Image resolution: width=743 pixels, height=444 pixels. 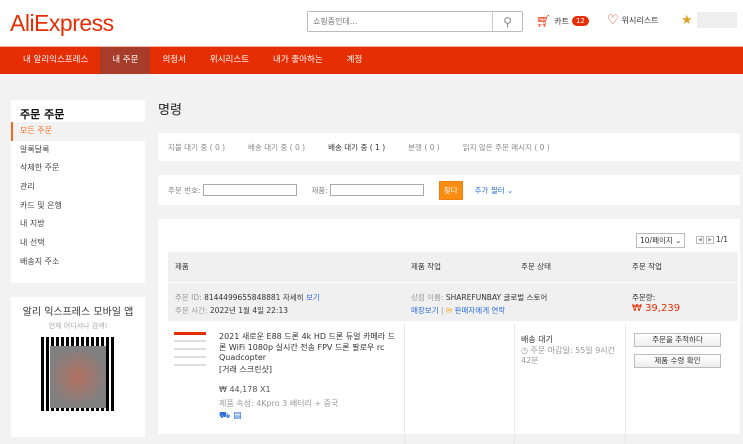 What do you see at coordinates (78, 326) in the screenshot?
I see `mobile-app-subtitle: 언제 어디서나 검색!` at bounding box center [78, 326].